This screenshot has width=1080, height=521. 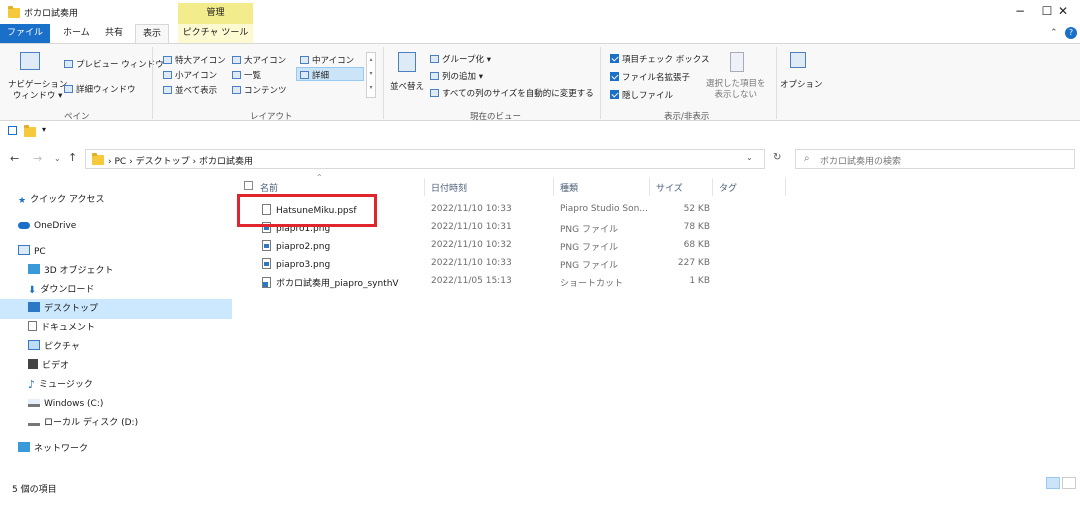 I want to click on quick-access-toolbar: ▾, so click(x=540, y=131).